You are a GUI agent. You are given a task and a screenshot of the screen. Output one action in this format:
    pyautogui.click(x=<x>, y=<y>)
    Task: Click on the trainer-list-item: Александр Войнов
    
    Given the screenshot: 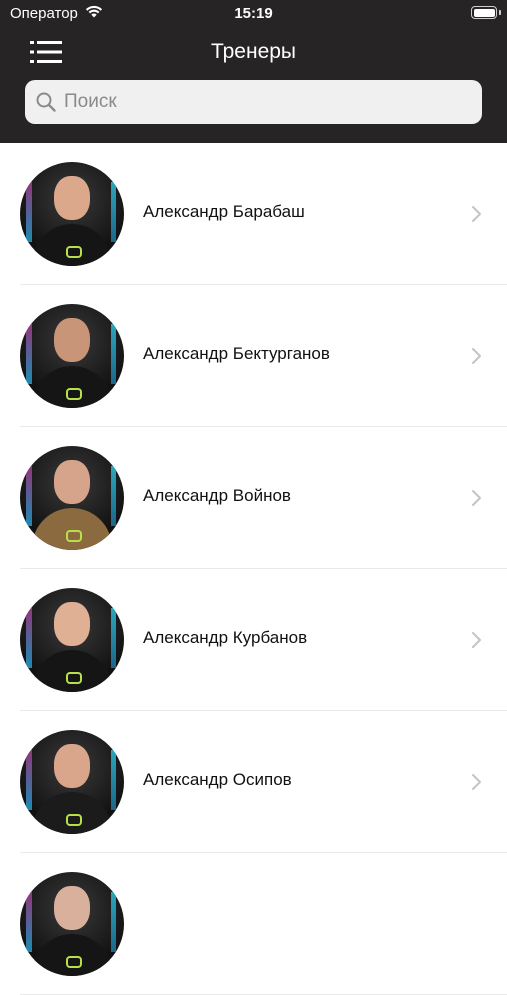 What is the action you would take?
    pyautogui.click(x=253, y=498)
    